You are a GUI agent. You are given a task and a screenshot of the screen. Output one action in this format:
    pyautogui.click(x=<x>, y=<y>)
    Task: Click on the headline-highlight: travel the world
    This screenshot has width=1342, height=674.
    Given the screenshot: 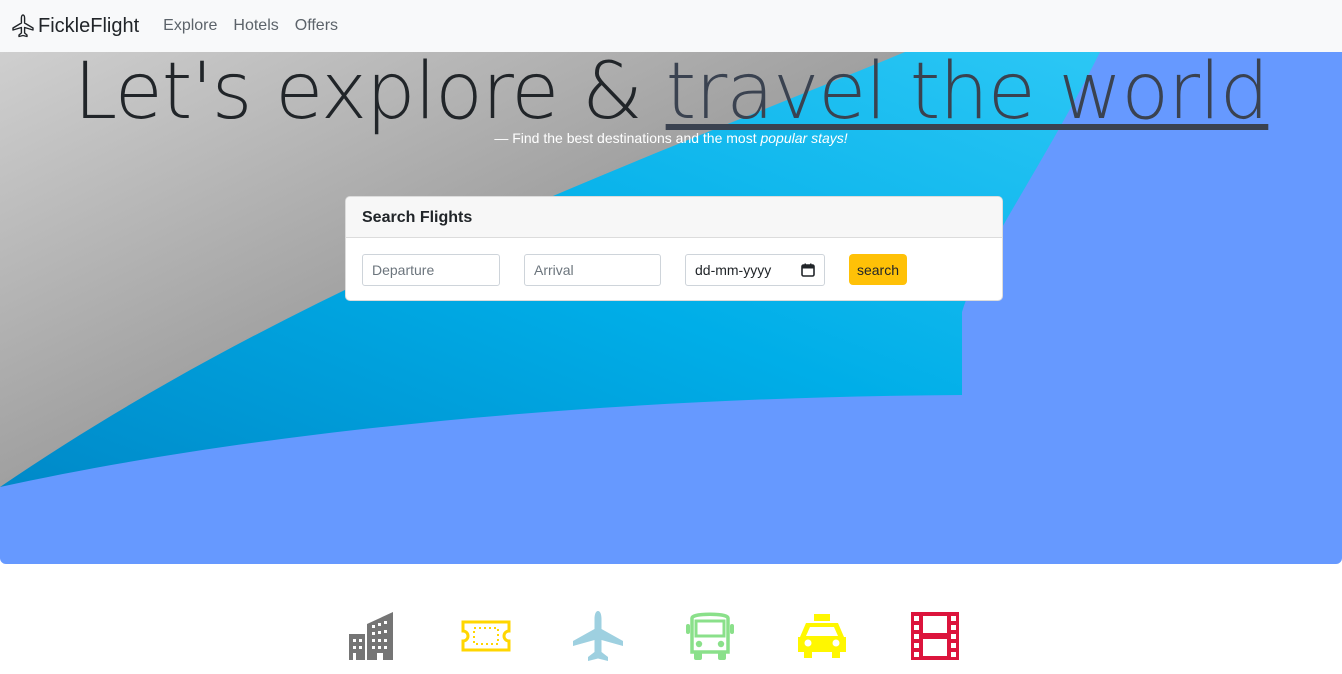 What is the action you would take?
    pyautogui.click(x=967, y=92)
    